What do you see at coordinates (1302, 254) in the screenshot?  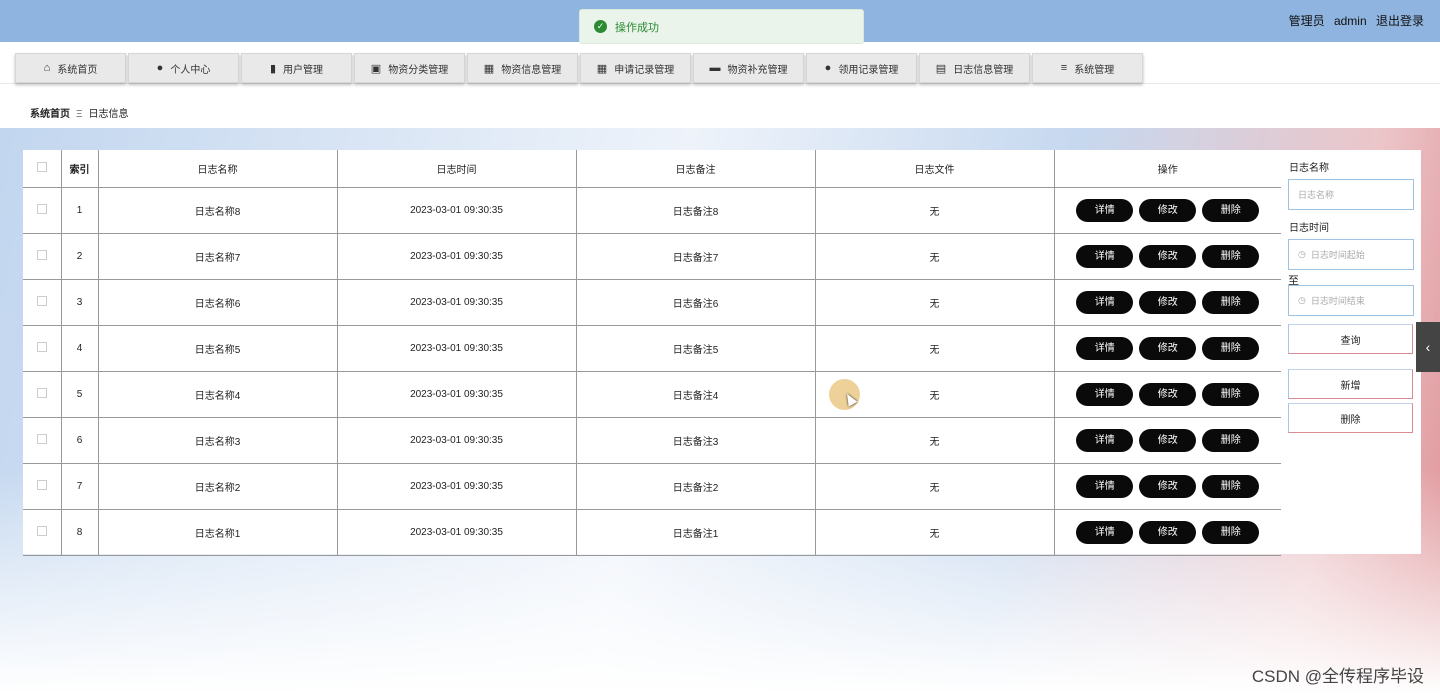 I see `clock-icon: ◷` at bounding box center [1302, 254].